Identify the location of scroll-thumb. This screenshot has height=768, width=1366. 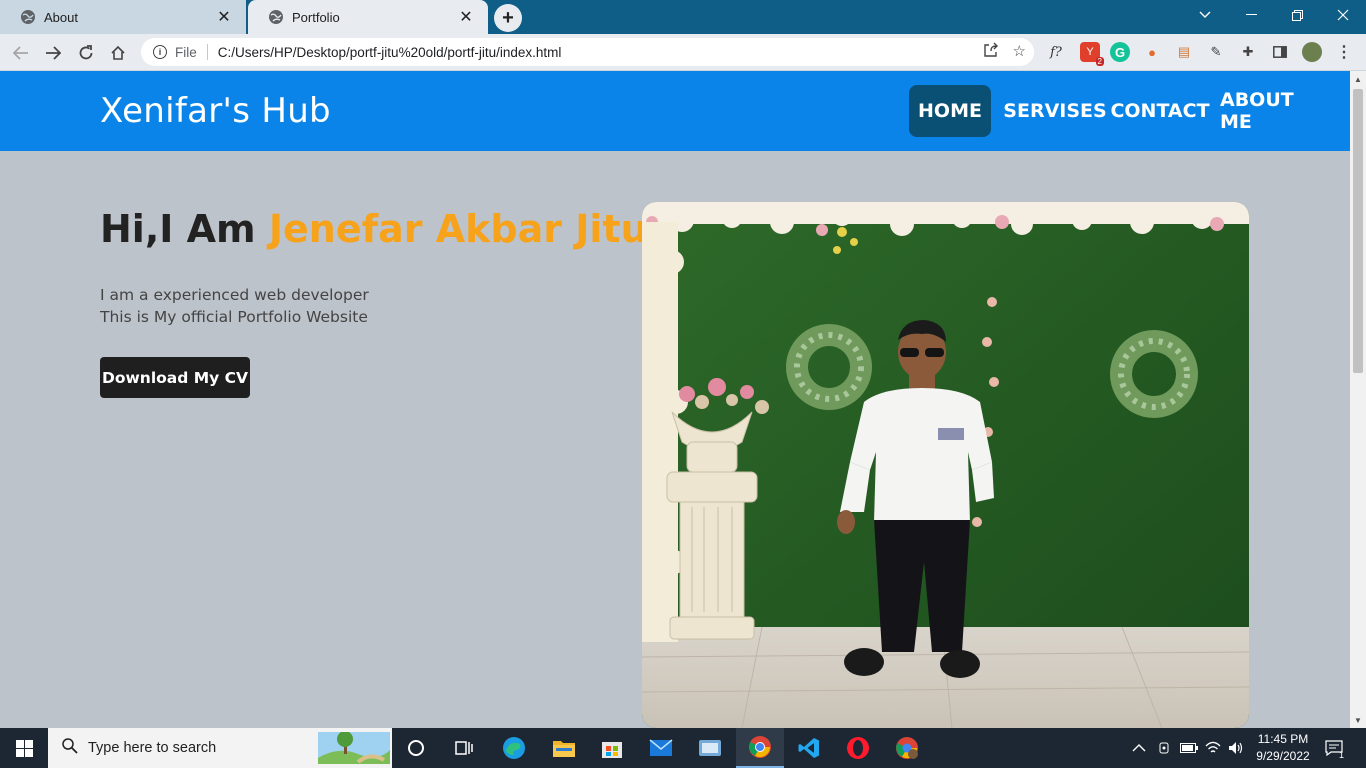
(1358, 231).